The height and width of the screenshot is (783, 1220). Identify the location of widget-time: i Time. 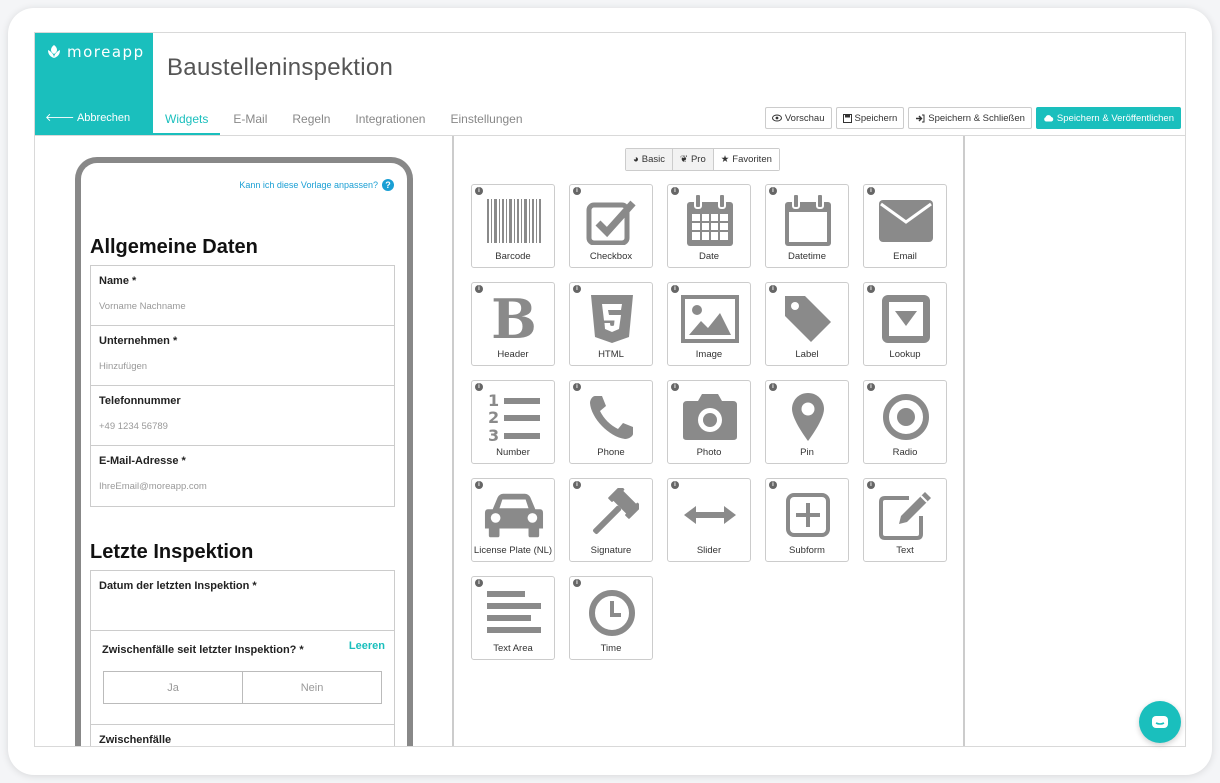
(611, 618).